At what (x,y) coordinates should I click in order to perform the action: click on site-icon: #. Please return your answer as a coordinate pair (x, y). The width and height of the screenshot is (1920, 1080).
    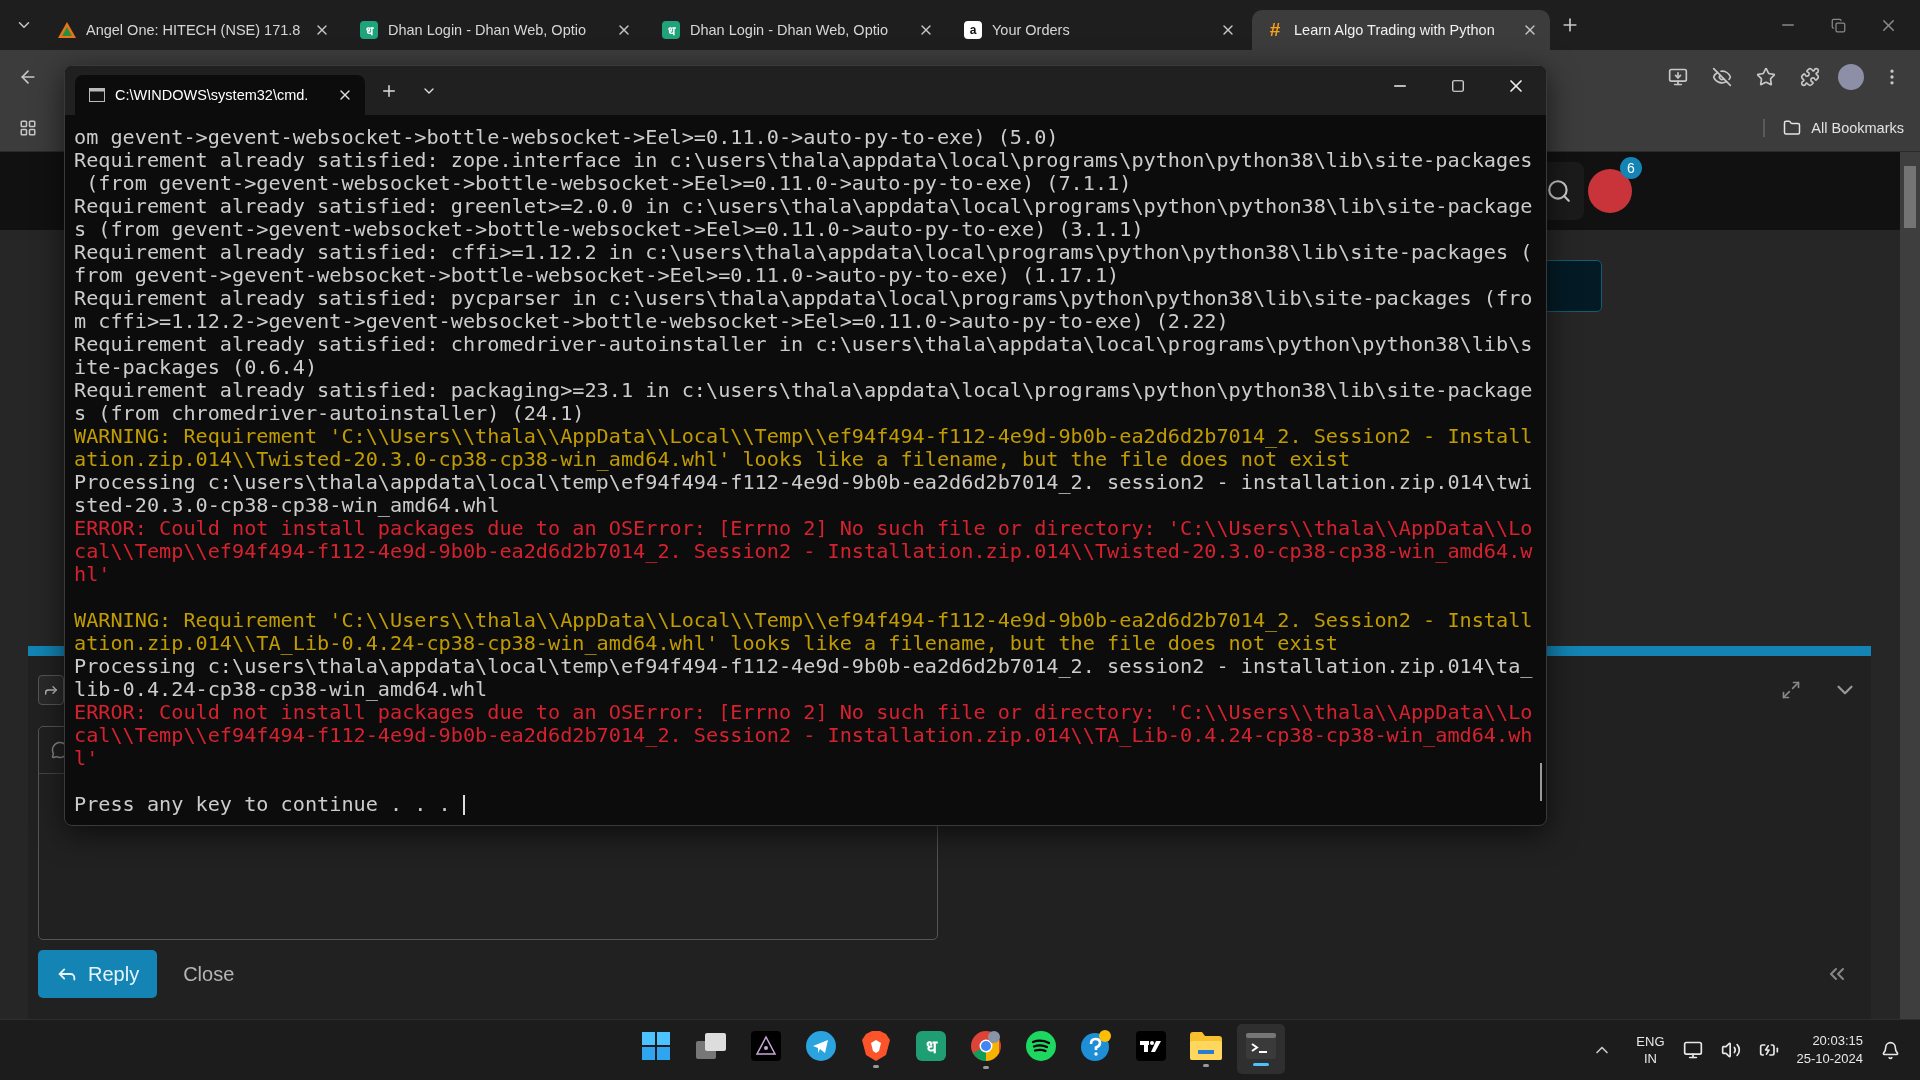
    Looking at the image, I should click on (1275, 30).